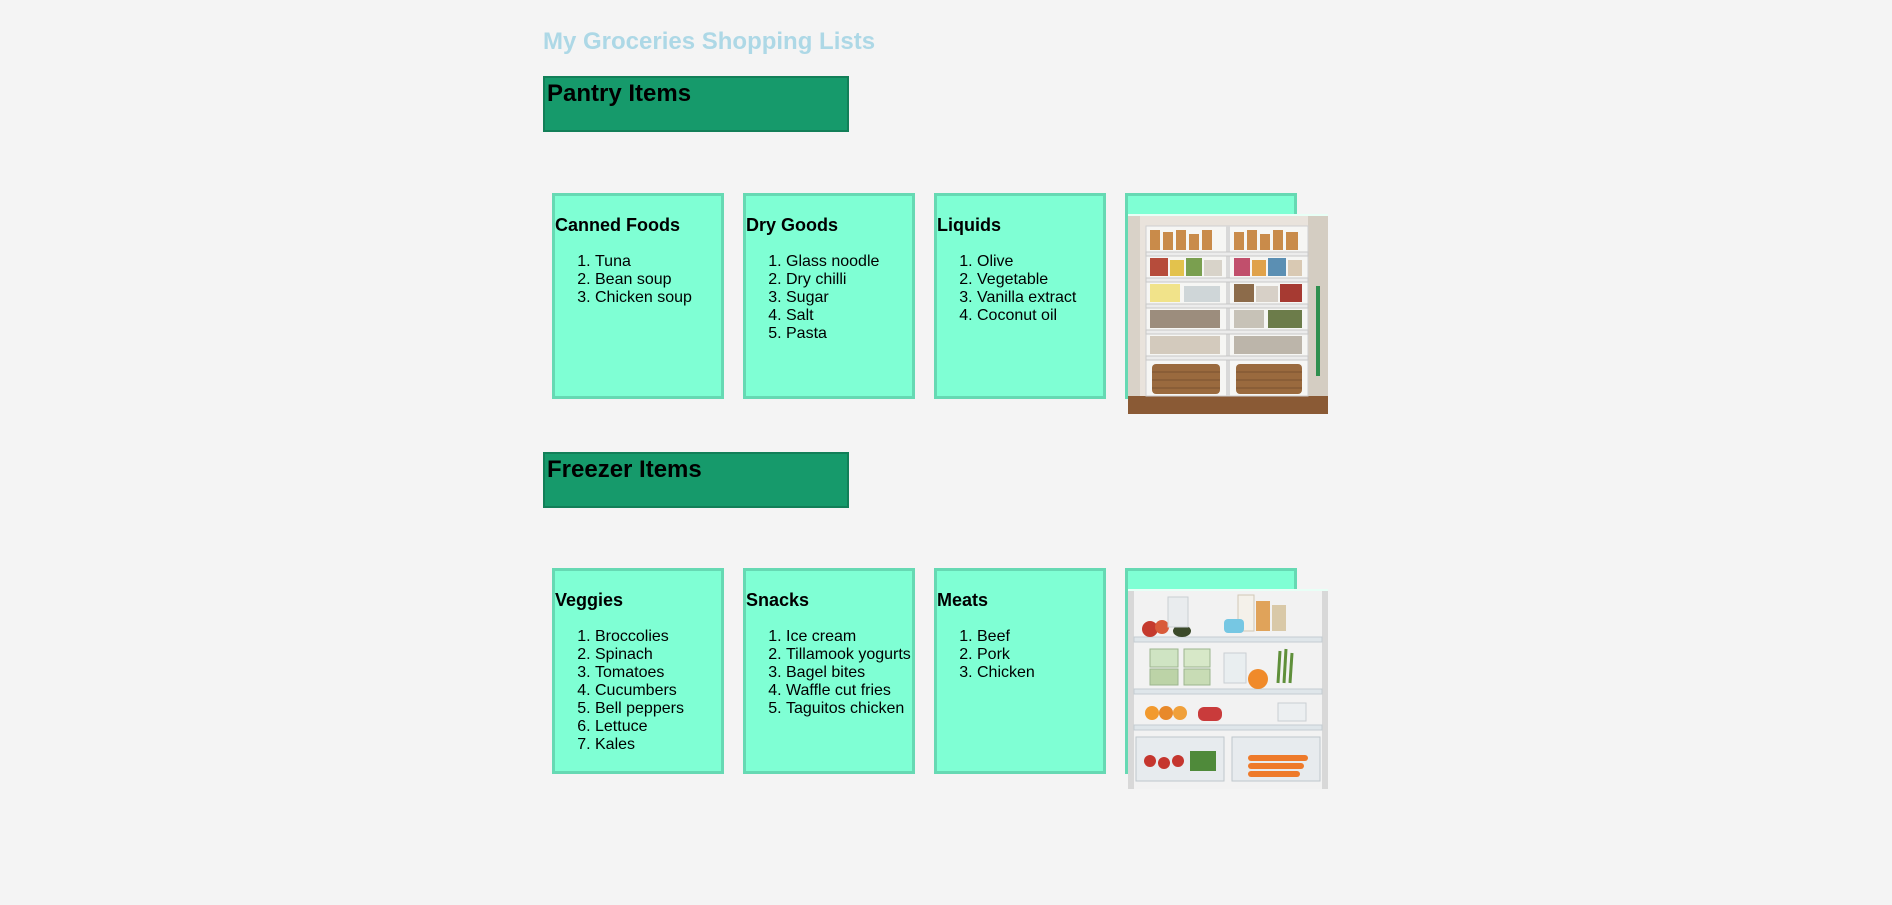 The image size is (1892, 905). Describe the element at coordinates (1040, 262) in the screenshot. I see `list-item: Olive` at that location.